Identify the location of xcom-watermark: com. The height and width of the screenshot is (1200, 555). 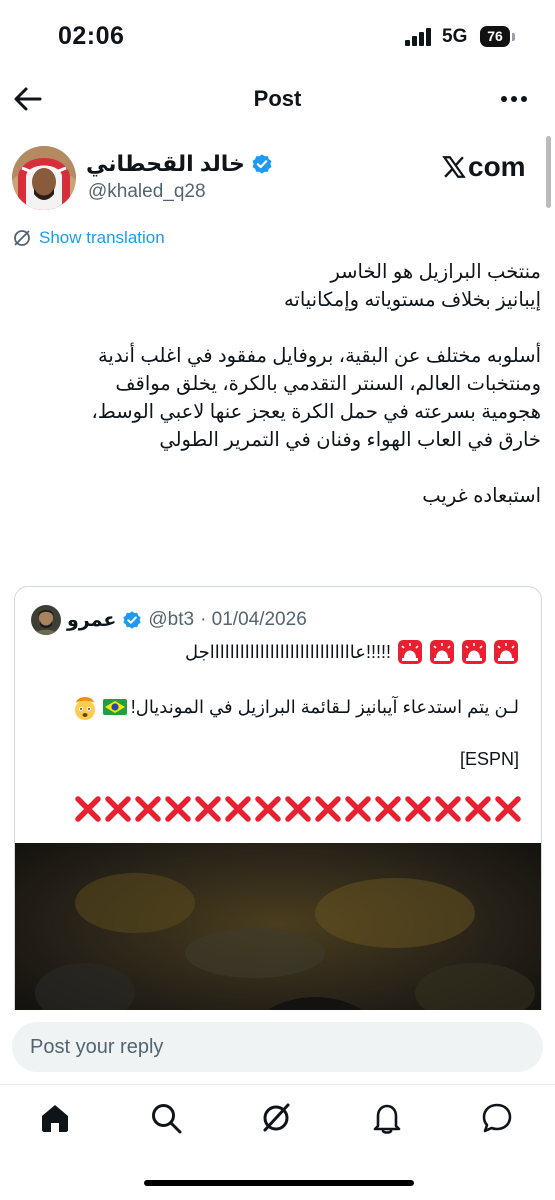
(483, 167).